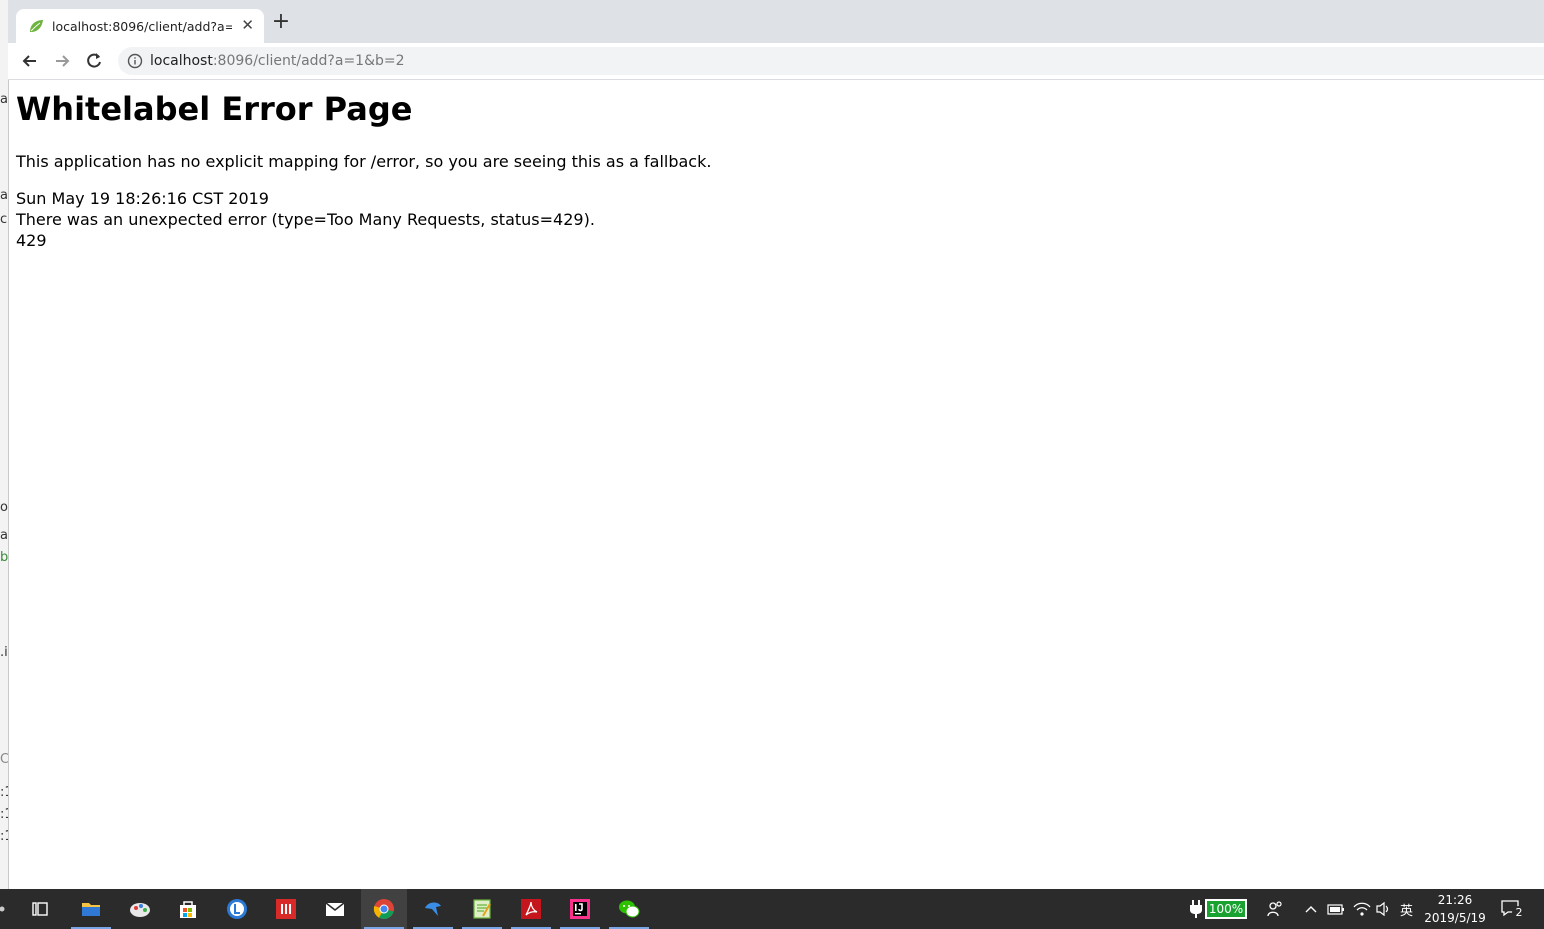 The image size is (1544, 929). What do you see at coordinates (772, 909) in the screenshot?
I see `windows-taskbar: 100% 英 21:26 2019/5/19 2` at bounding box center [772, 909].